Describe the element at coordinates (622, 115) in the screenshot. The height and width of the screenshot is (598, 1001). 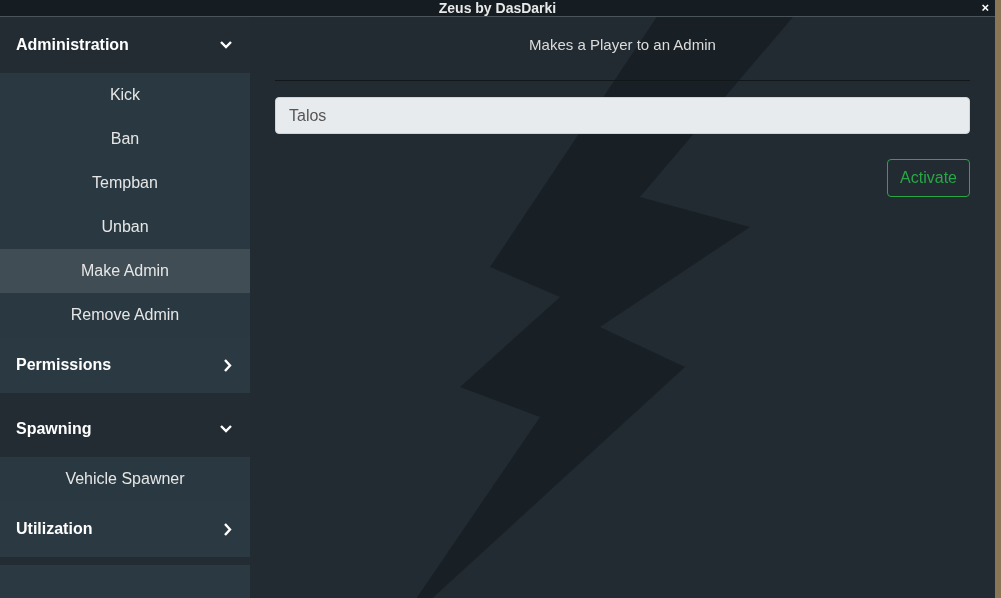
I see `player-input-field: Talos` at that location.